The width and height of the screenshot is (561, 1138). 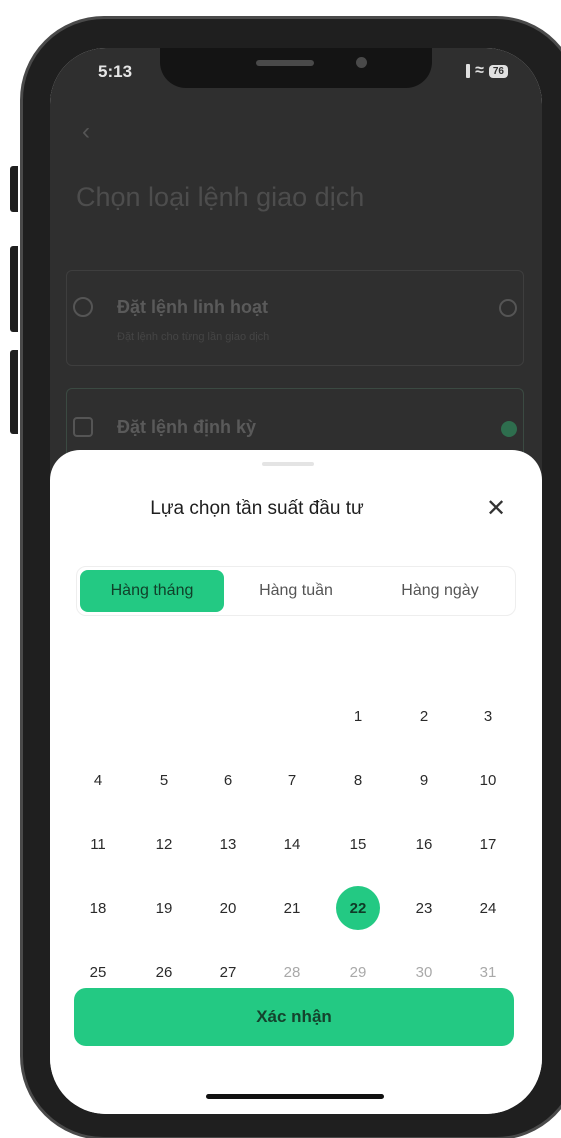 I want to click on option-title: Đặt lệnh định kỳ, so click(x=187, y=427).